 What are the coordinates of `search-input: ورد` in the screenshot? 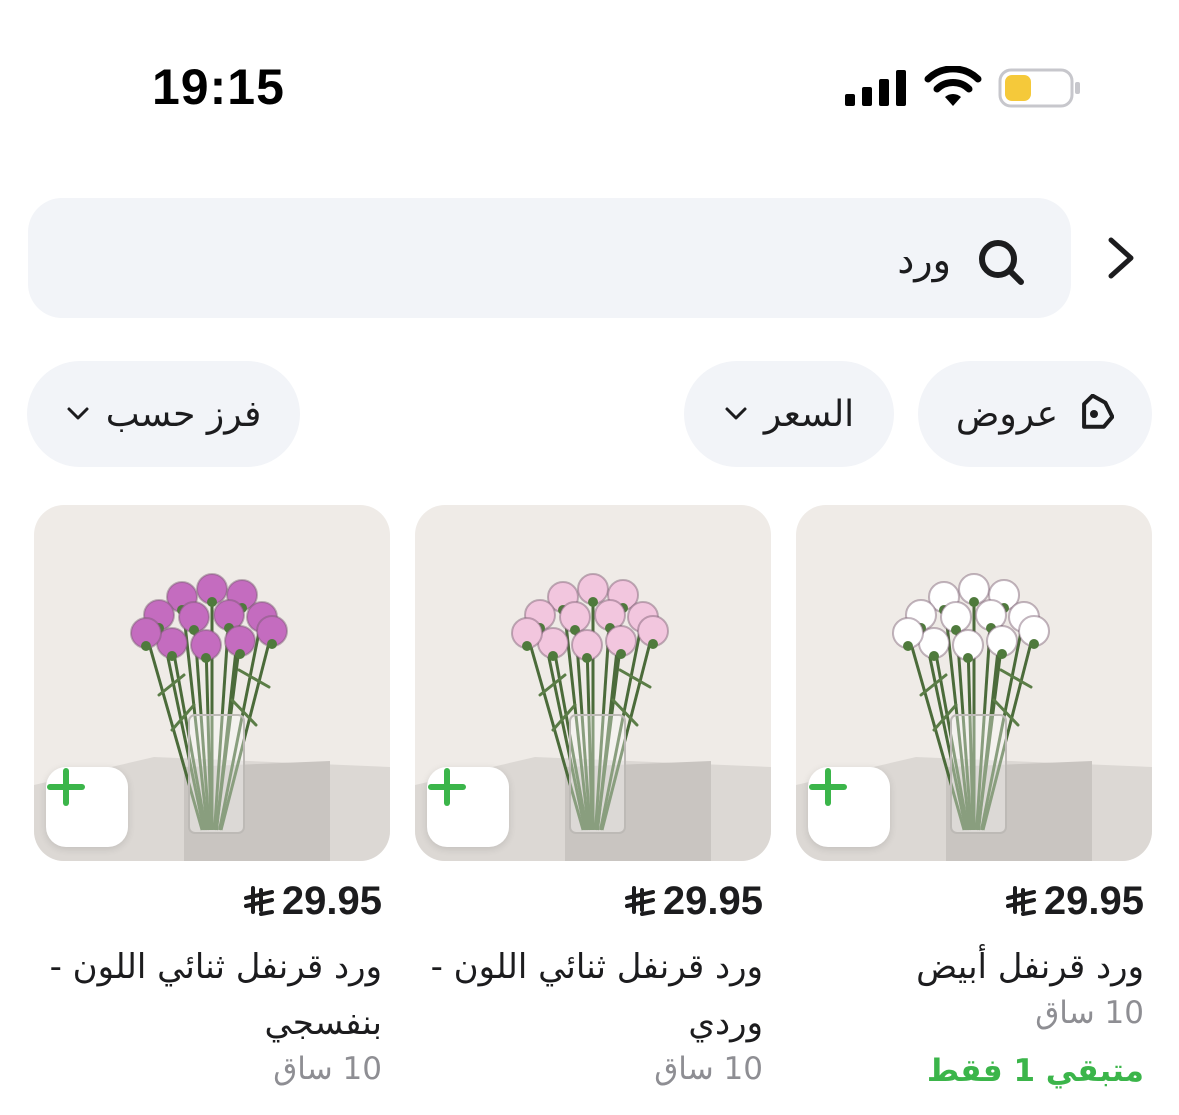 It's located at (549, 258).